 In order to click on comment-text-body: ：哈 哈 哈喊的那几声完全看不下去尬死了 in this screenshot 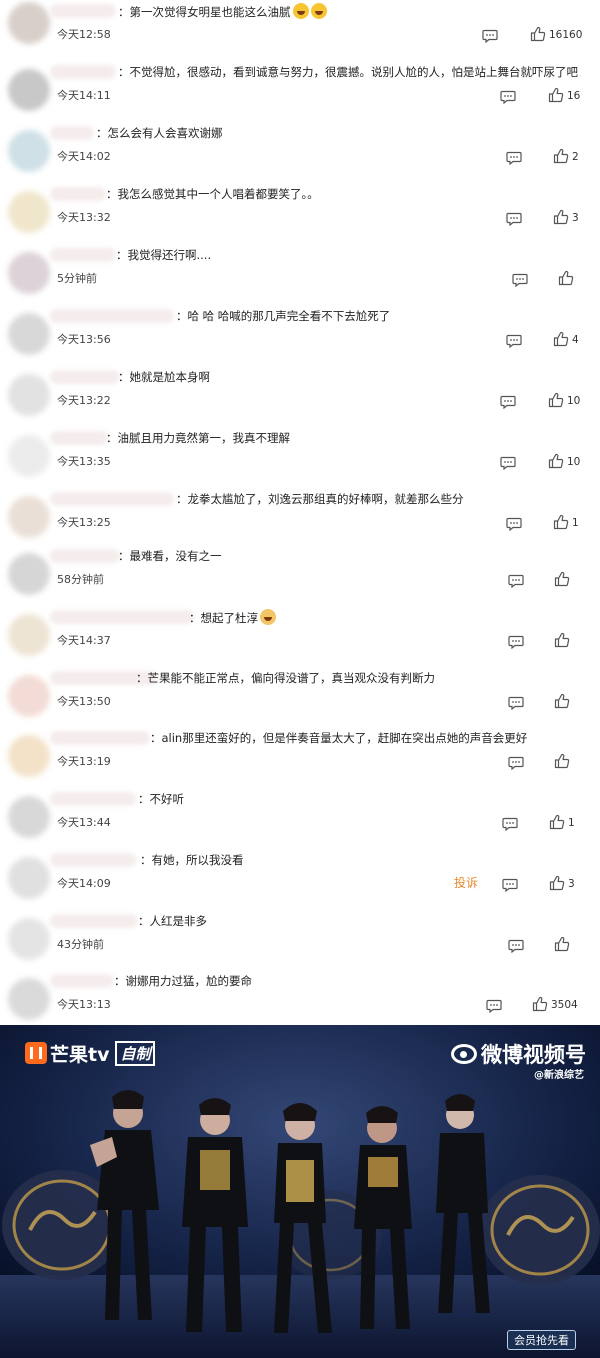, I will do `click(283, 316)`.